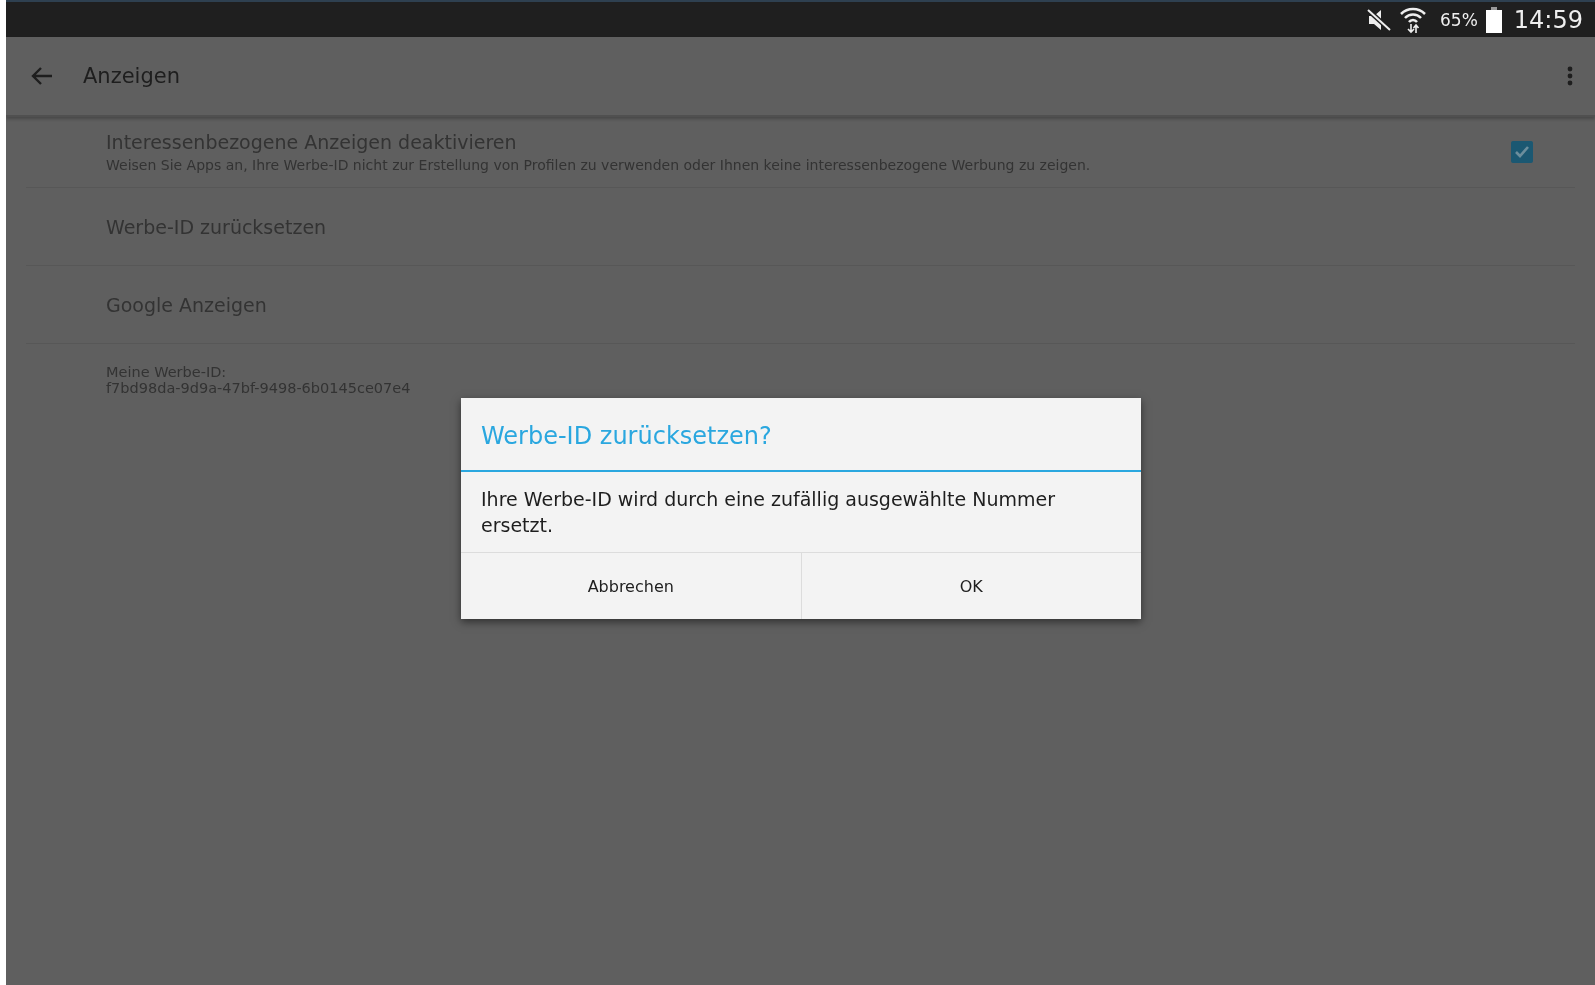 This screenshot has width=1595, height=985. I want to click on muted-speaker-icon, so click(1379, 19).